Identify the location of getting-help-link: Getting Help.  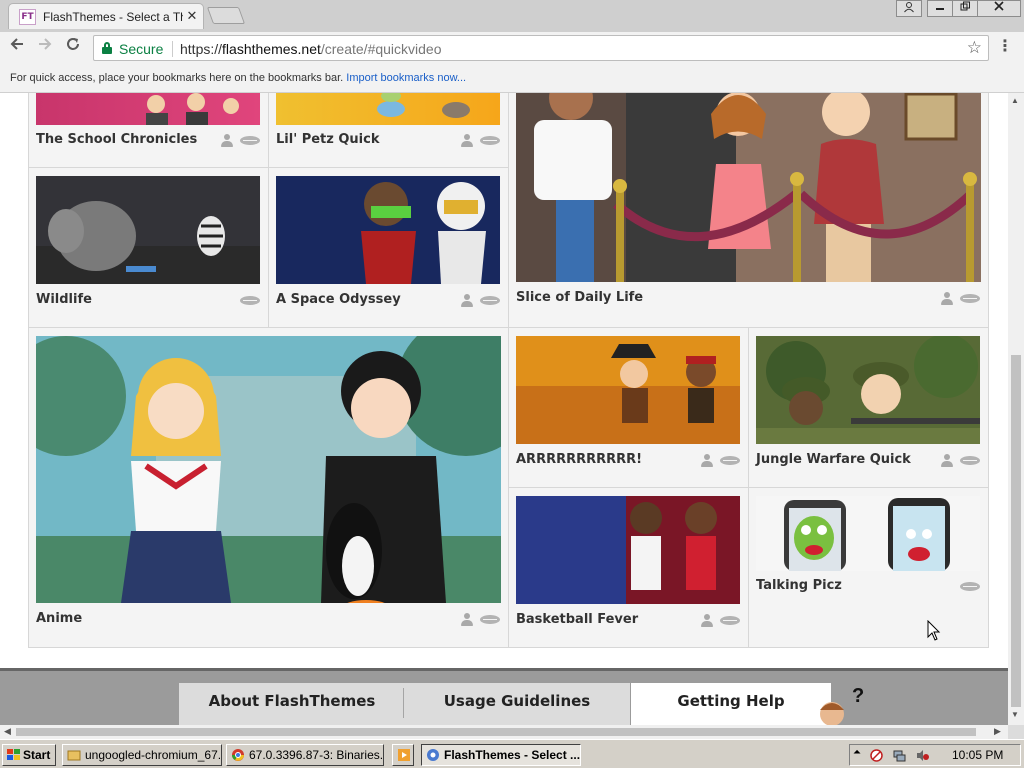
(731, 704).